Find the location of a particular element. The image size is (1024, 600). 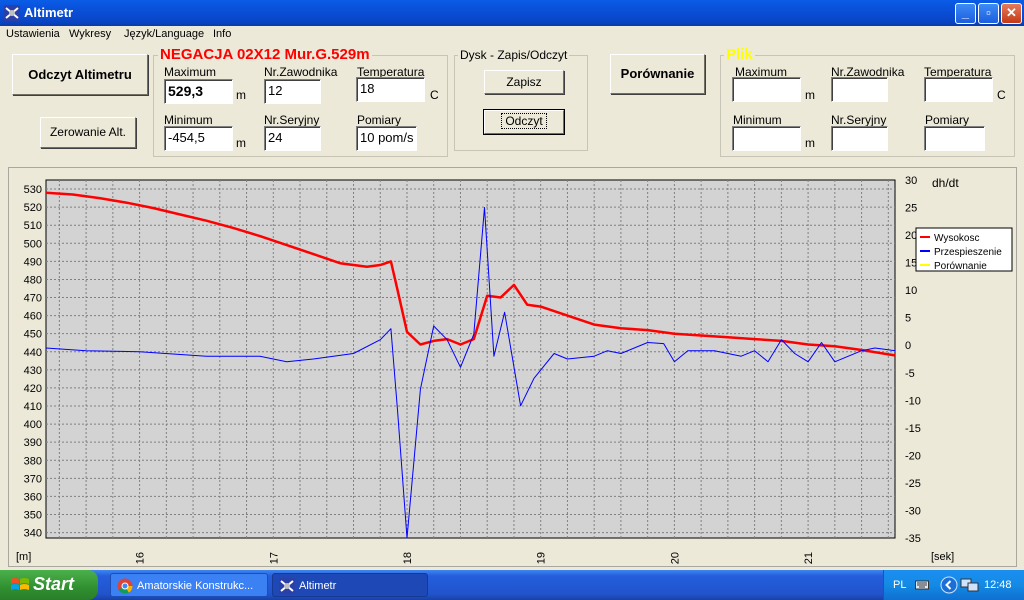

start-label: Start is located at coordinates (54, 584).